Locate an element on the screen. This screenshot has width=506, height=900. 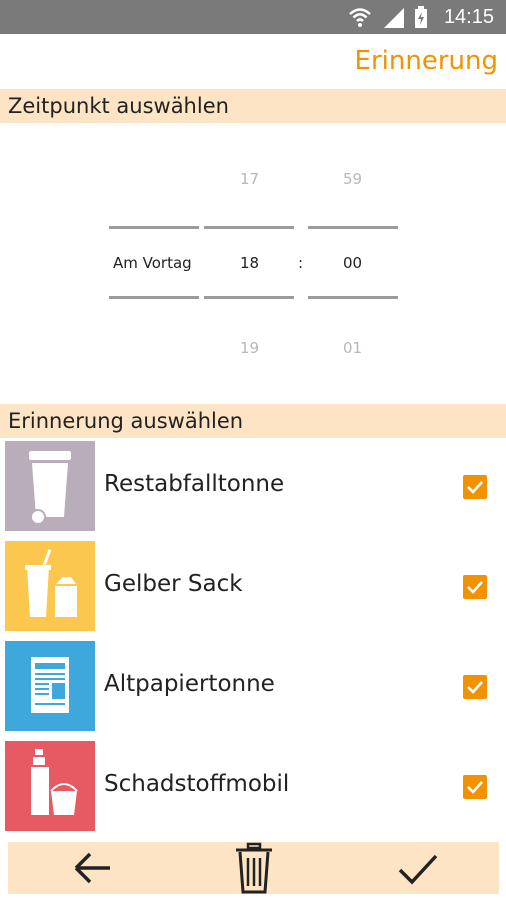
day-picker-top-line is located at coordinates (154, 227).